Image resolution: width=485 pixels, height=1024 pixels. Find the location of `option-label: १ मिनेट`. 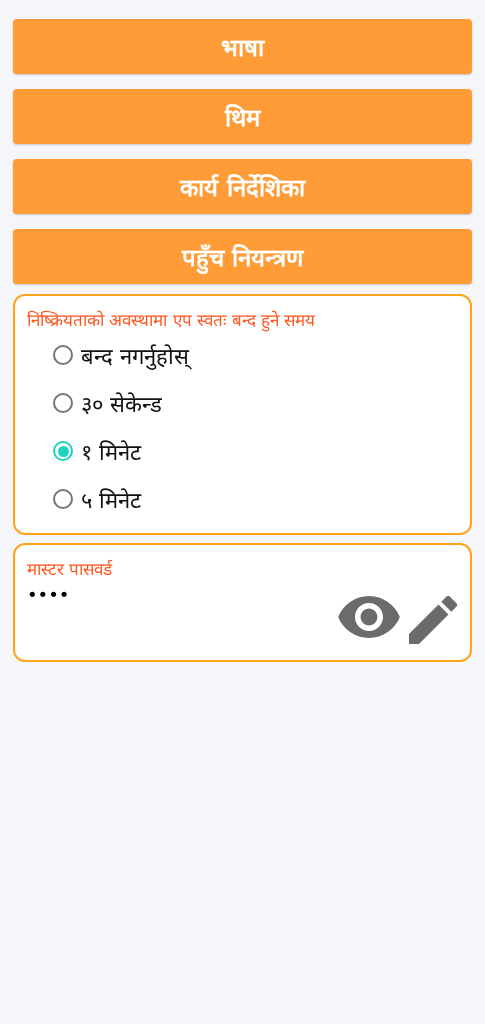

option-label: १ मिनेट is located at coordinates (111, 451).